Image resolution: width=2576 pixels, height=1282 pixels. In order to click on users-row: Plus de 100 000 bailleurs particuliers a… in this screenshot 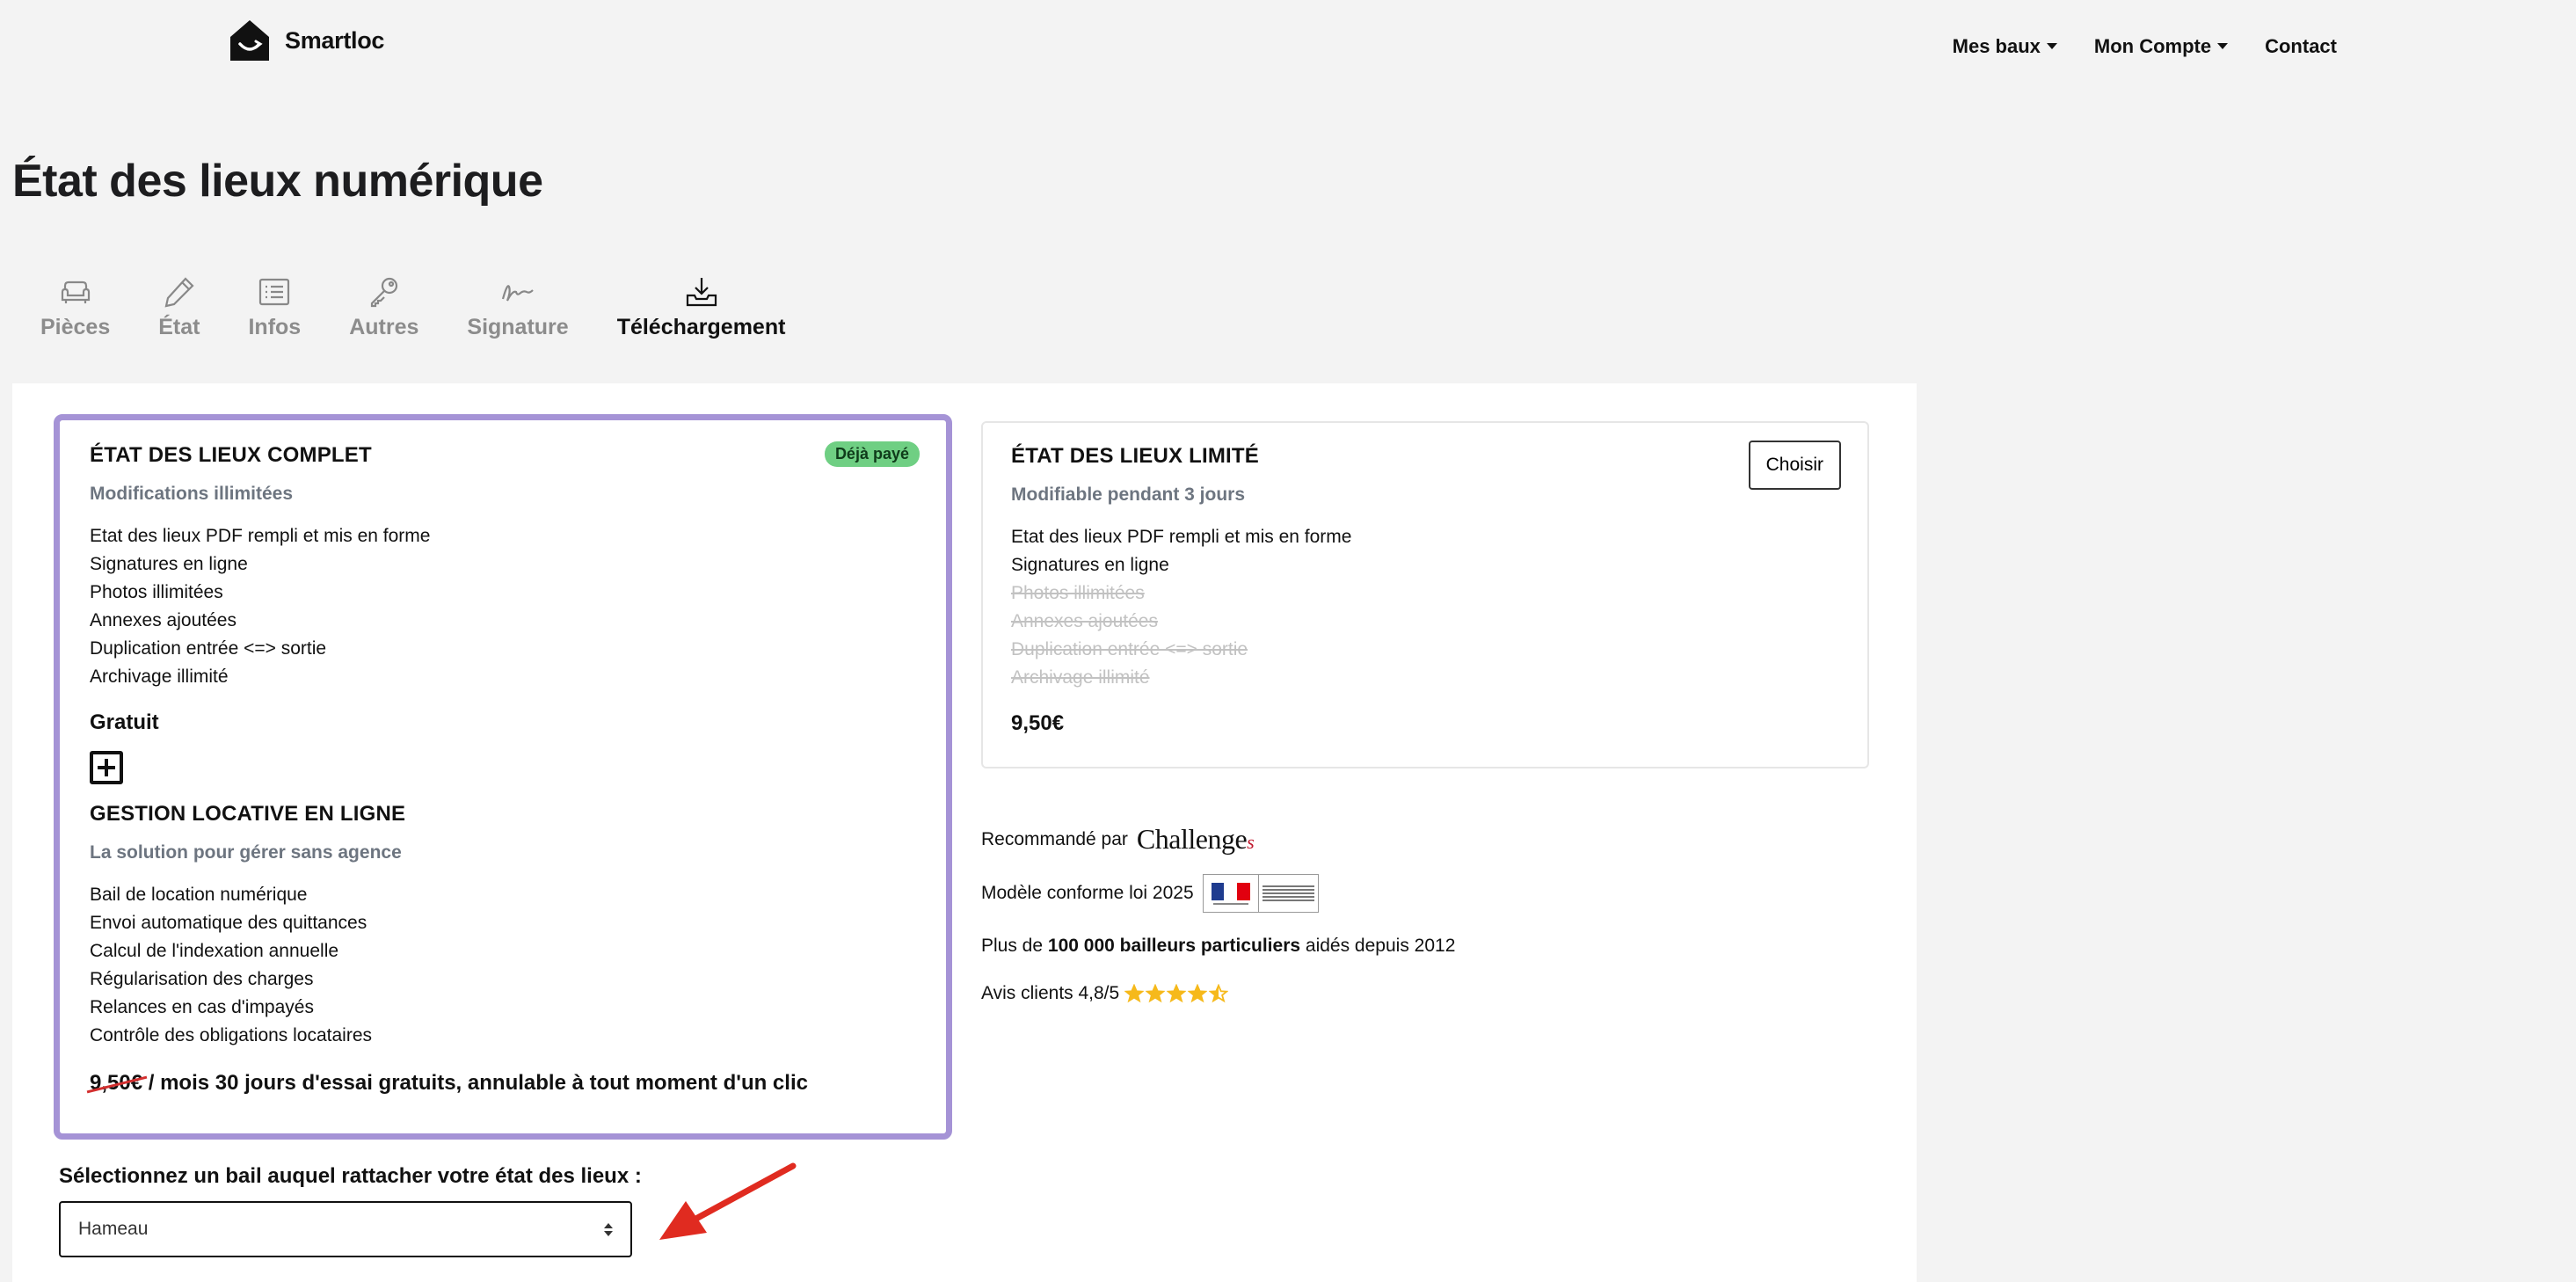, I will do `click(1218, 946)`.